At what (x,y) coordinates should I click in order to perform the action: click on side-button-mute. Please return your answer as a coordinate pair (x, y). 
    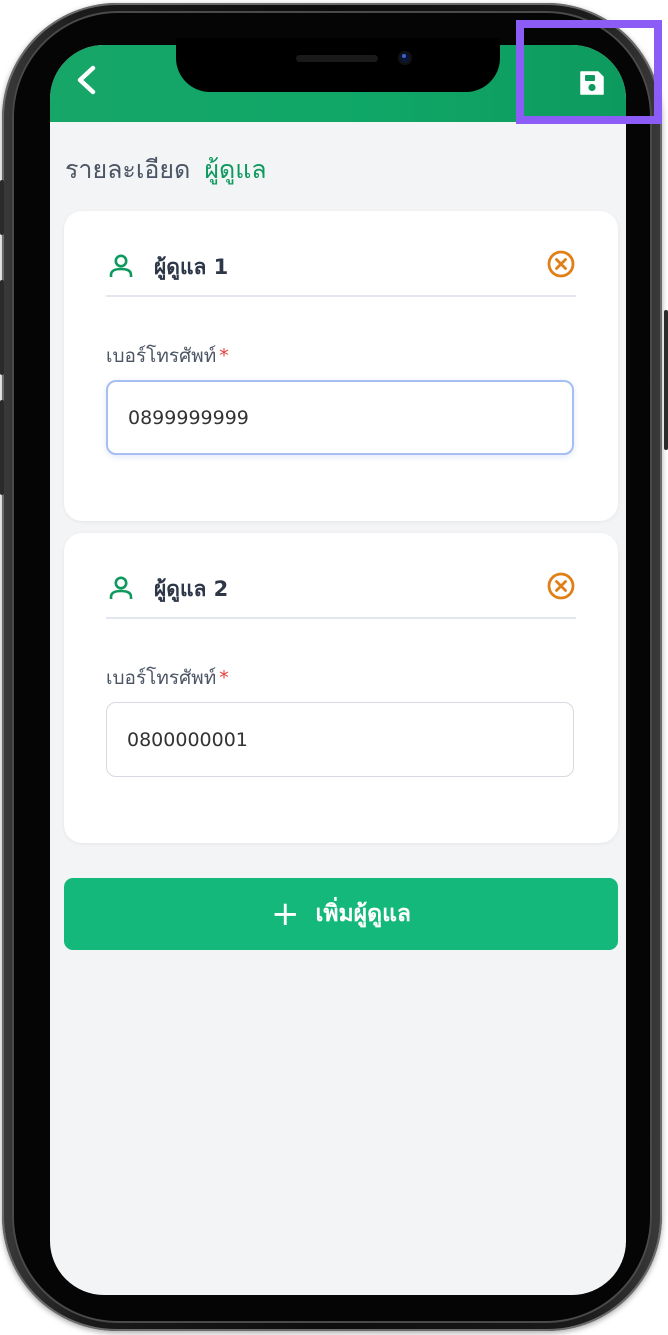
    Looking at the image, I should click on (2, 207).